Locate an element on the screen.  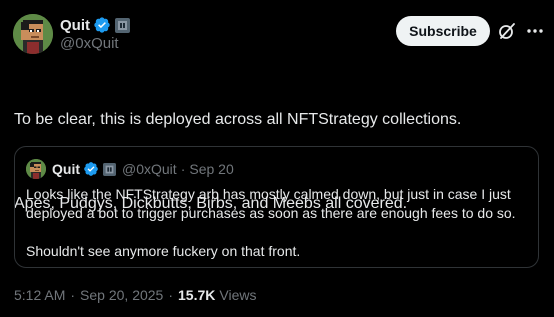
author-display-name: Quit is located at coordinates (75, 25).